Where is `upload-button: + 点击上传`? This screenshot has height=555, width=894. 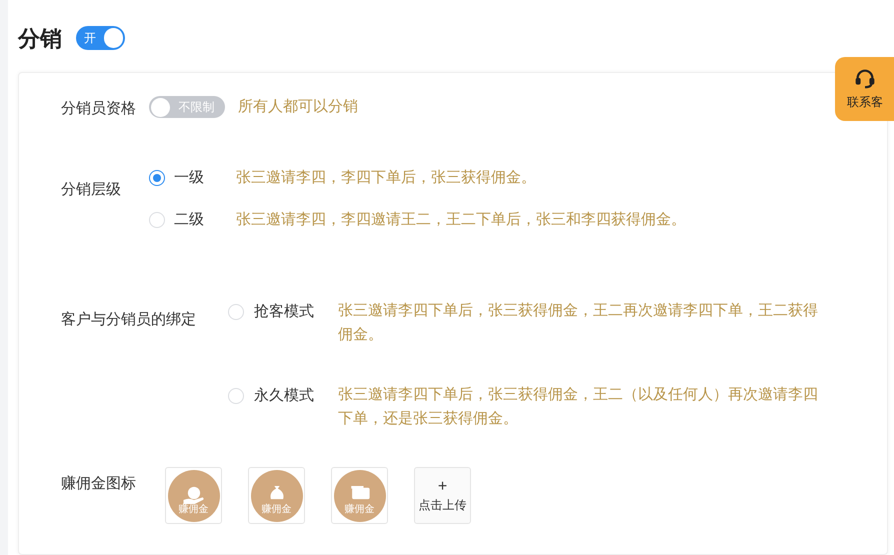
upload-button: + 点击上传 is located at coordinates (442, 495).